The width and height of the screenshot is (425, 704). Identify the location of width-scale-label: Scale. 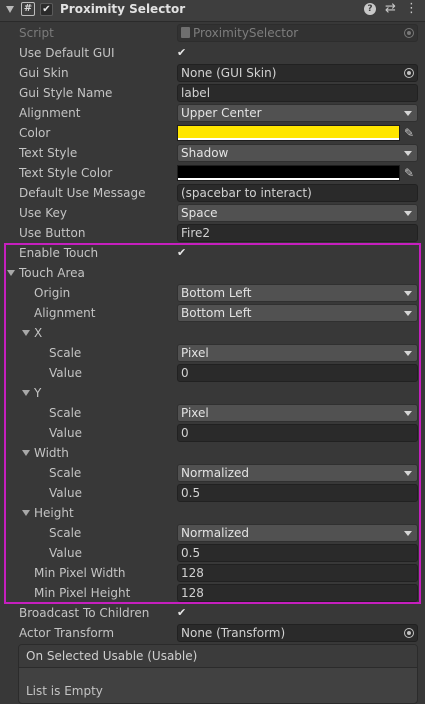
(65, 473).